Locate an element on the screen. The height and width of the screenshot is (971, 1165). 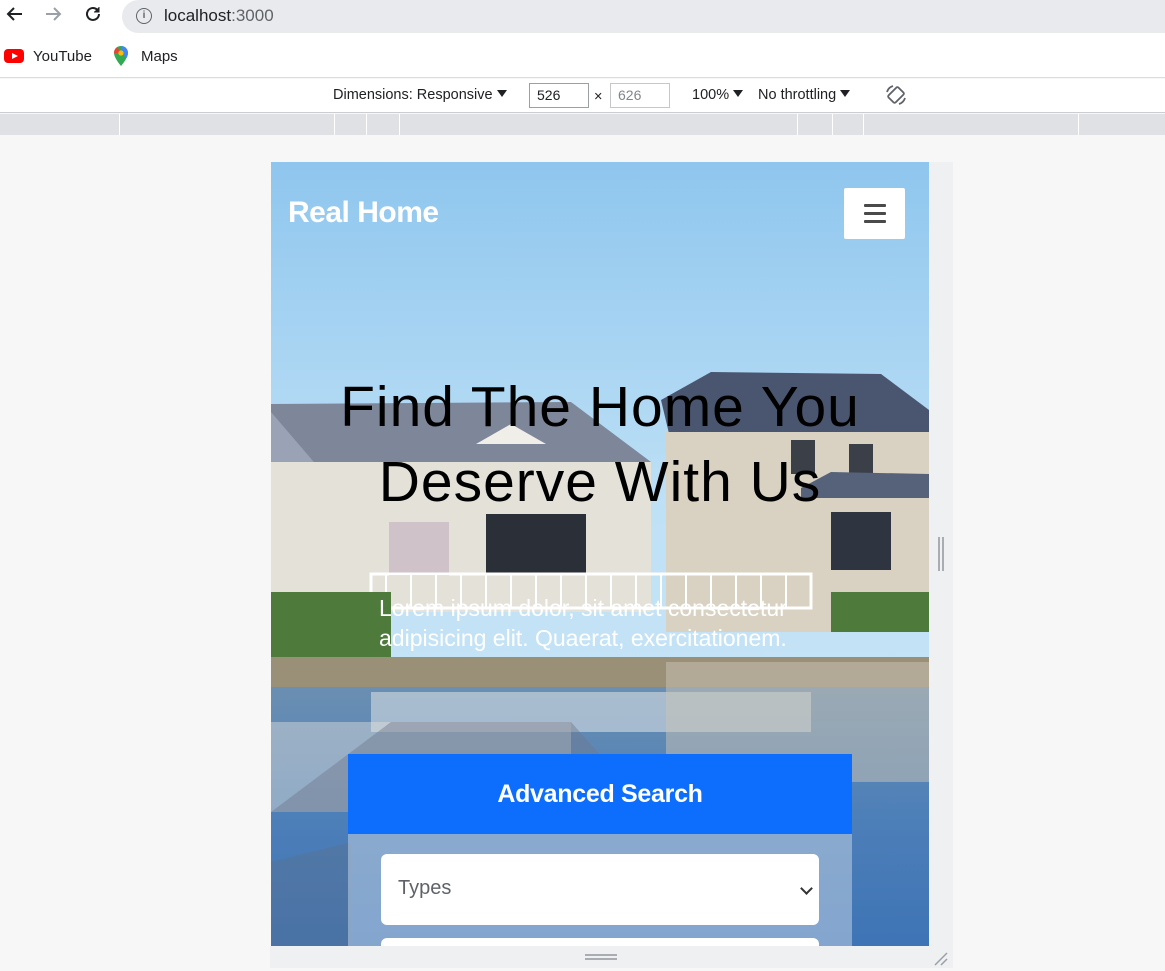
times-sign: × is located at coordinates (598, 97).